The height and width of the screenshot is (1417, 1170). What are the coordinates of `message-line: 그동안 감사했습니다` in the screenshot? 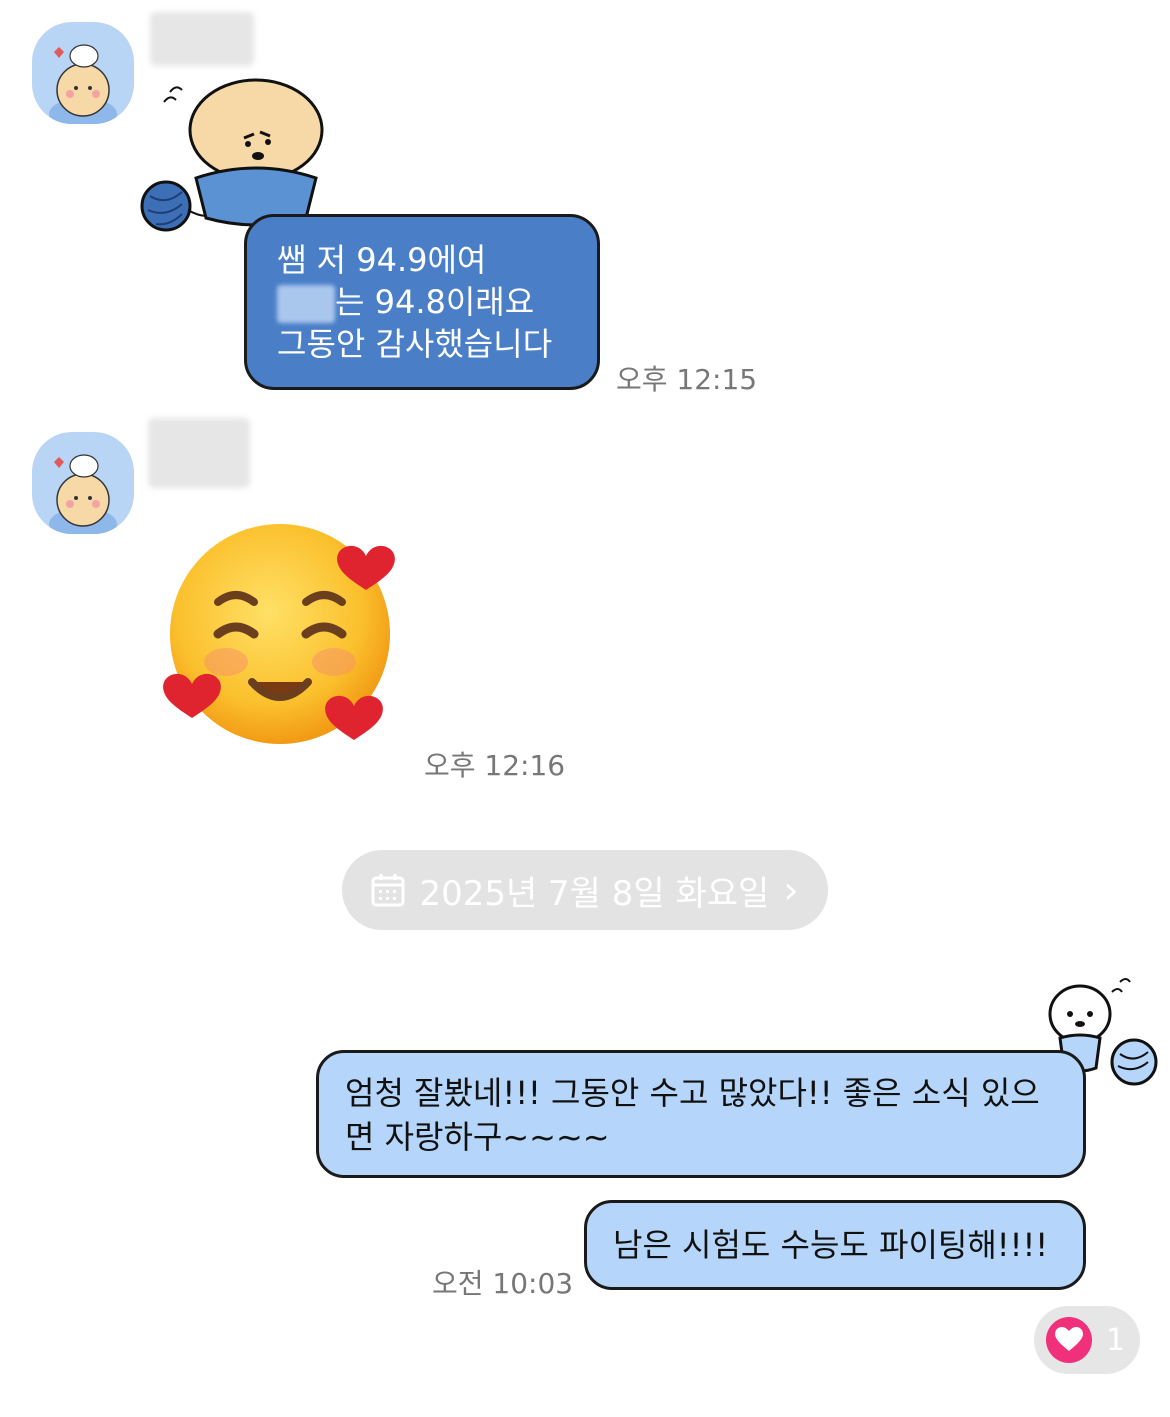 It's located at (415, 344).